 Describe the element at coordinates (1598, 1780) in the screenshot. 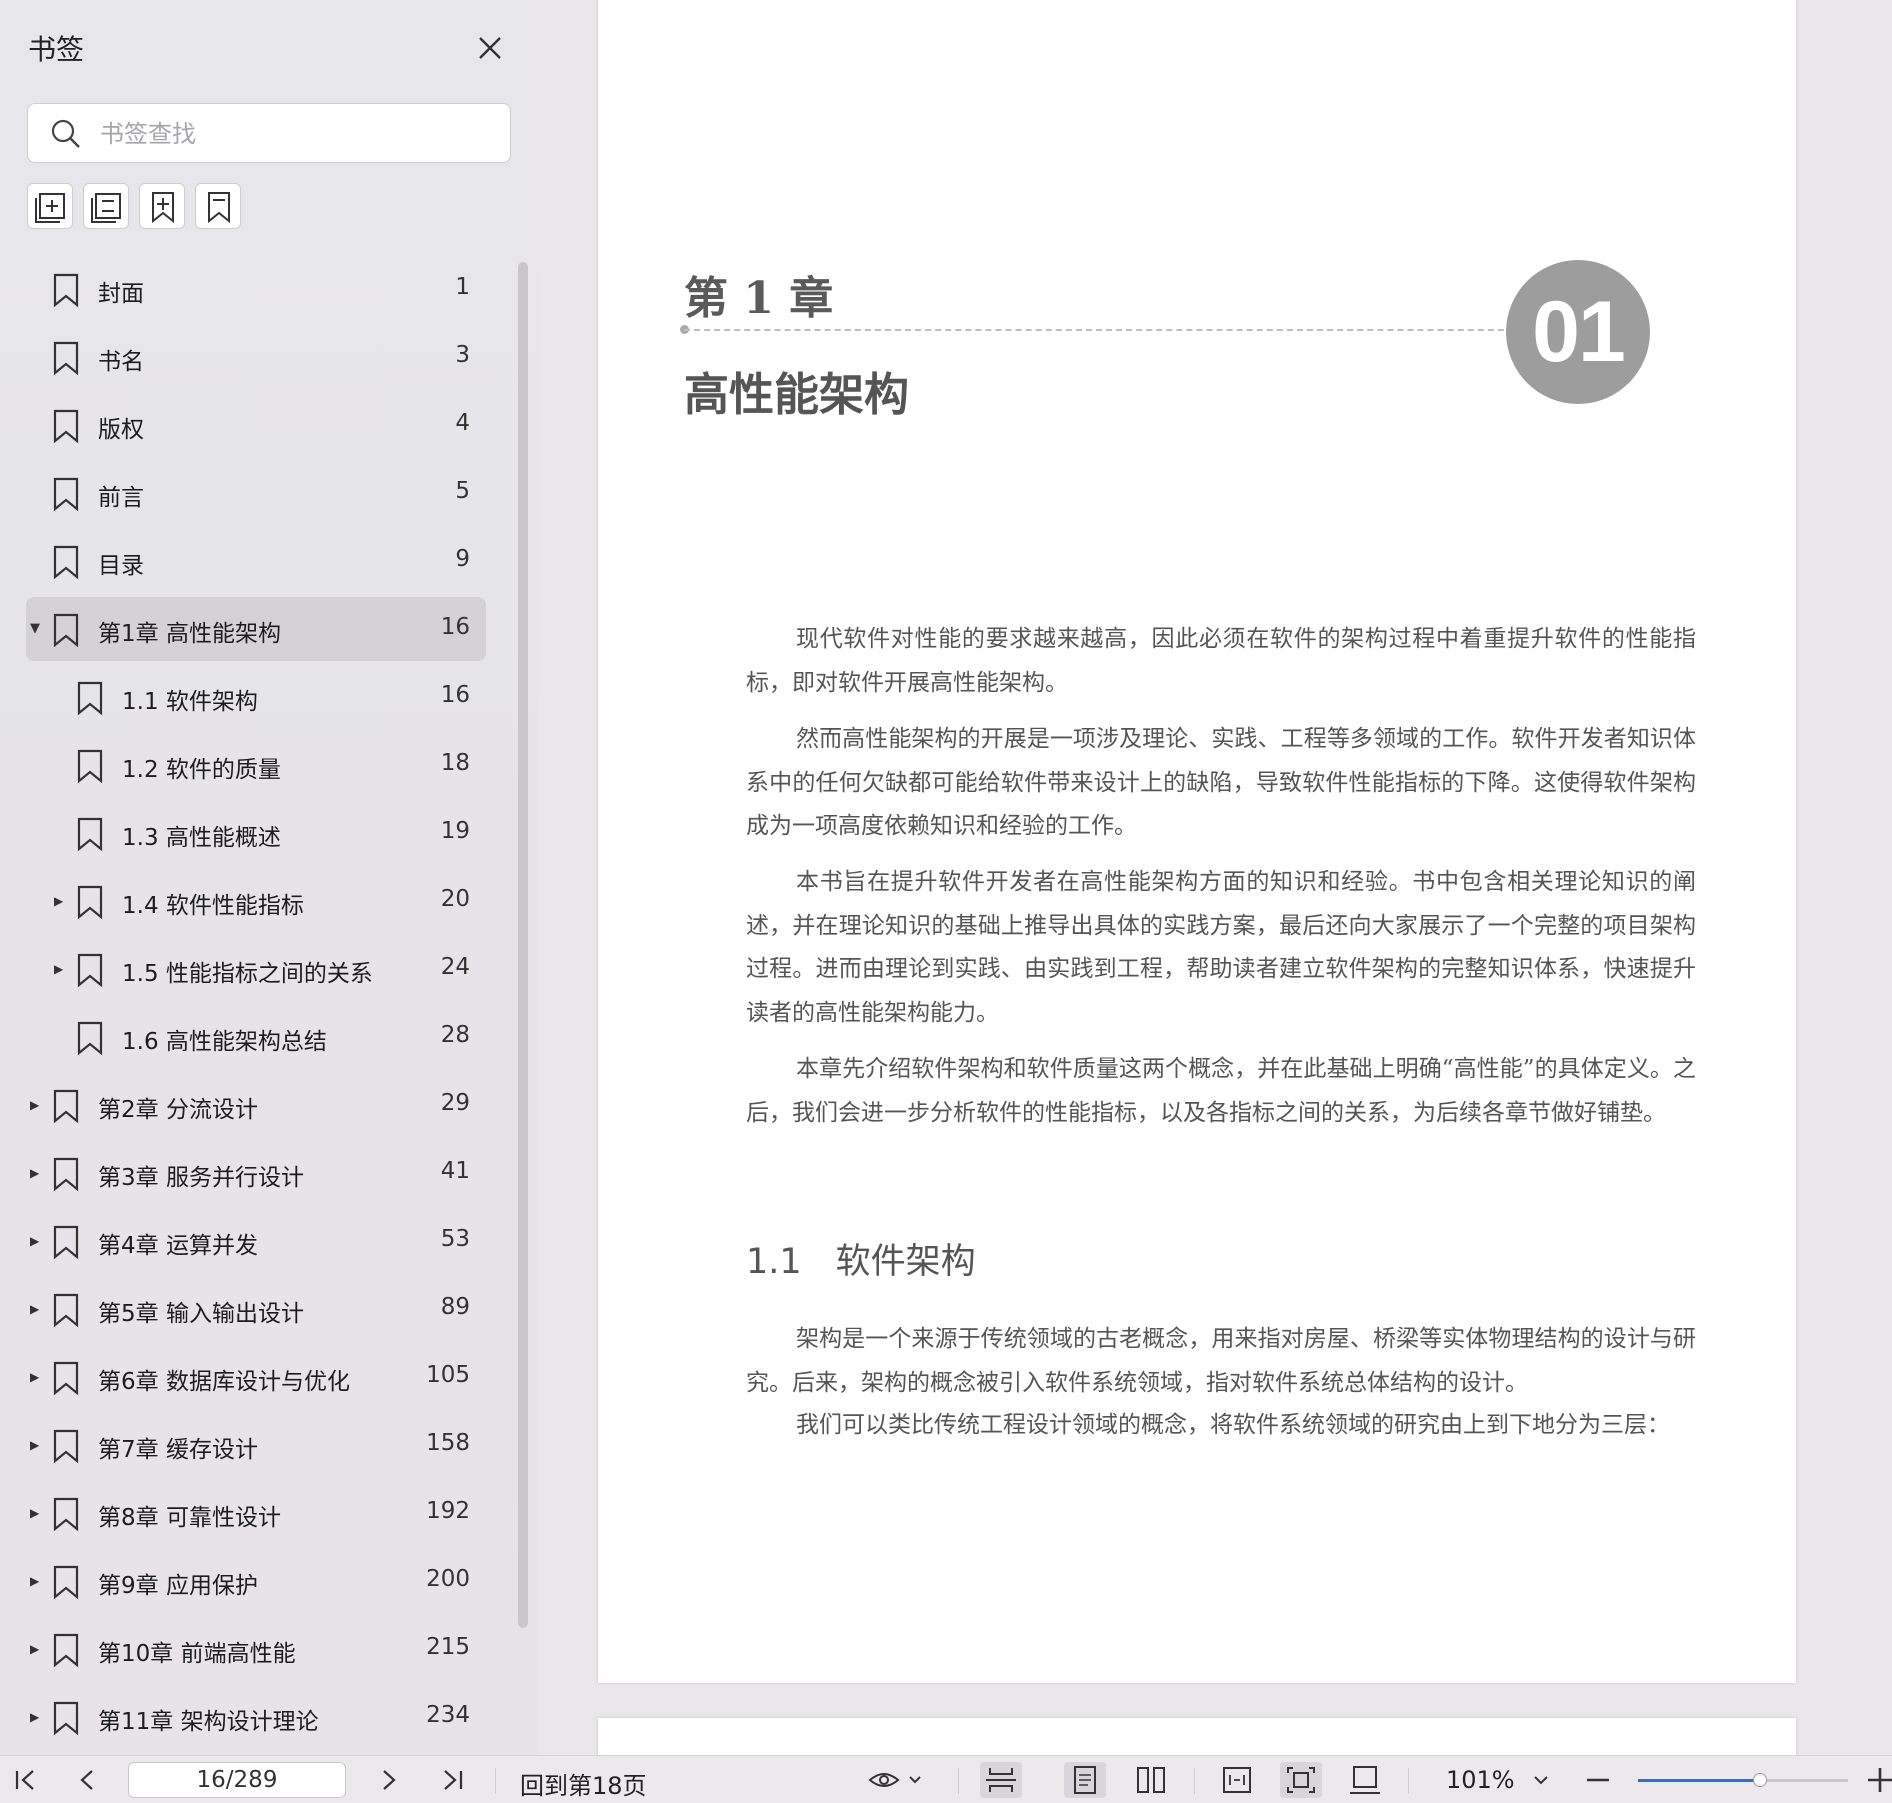

I see `zoom-out-icon` at that location.